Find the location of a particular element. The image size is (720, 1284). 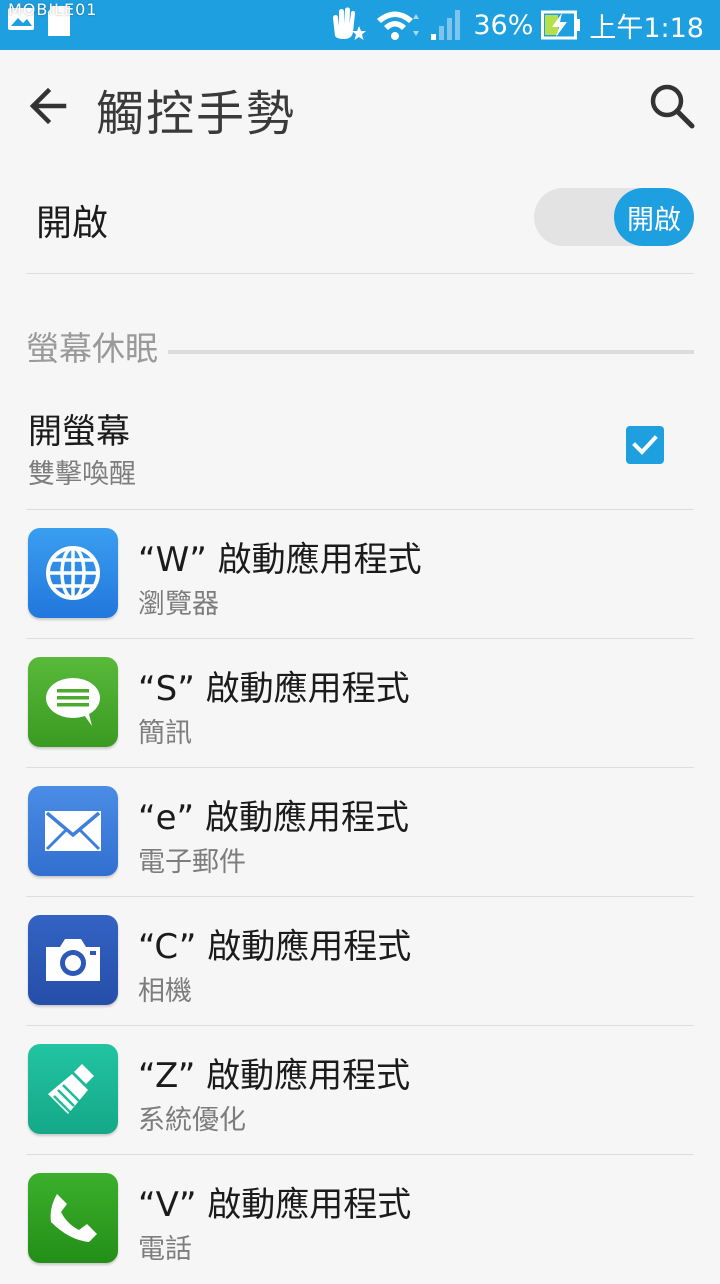

wake-title: 開螢幕 is located at coordinates (79, 432).